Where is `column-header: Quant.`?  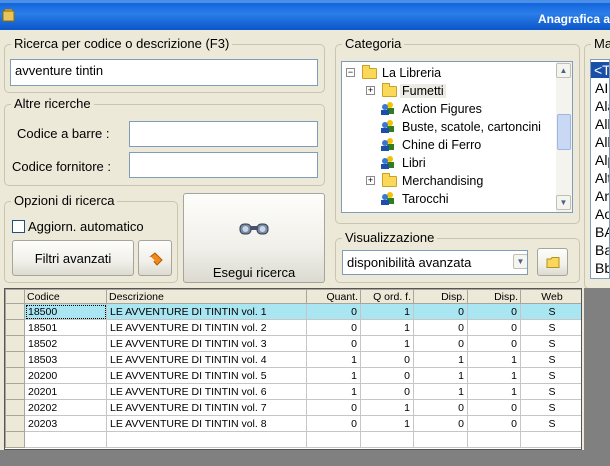
column-header: Quant. is located at coordinates (333, 296).